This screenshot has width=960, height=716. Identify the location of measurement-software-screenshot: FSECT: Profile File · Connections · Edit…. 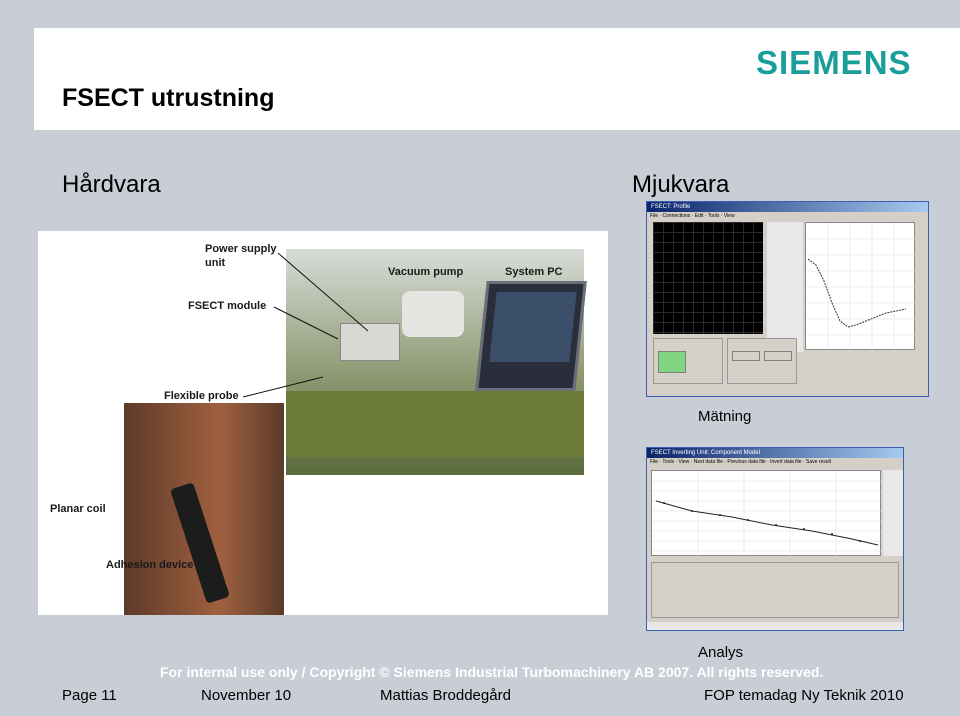
(787, 299).